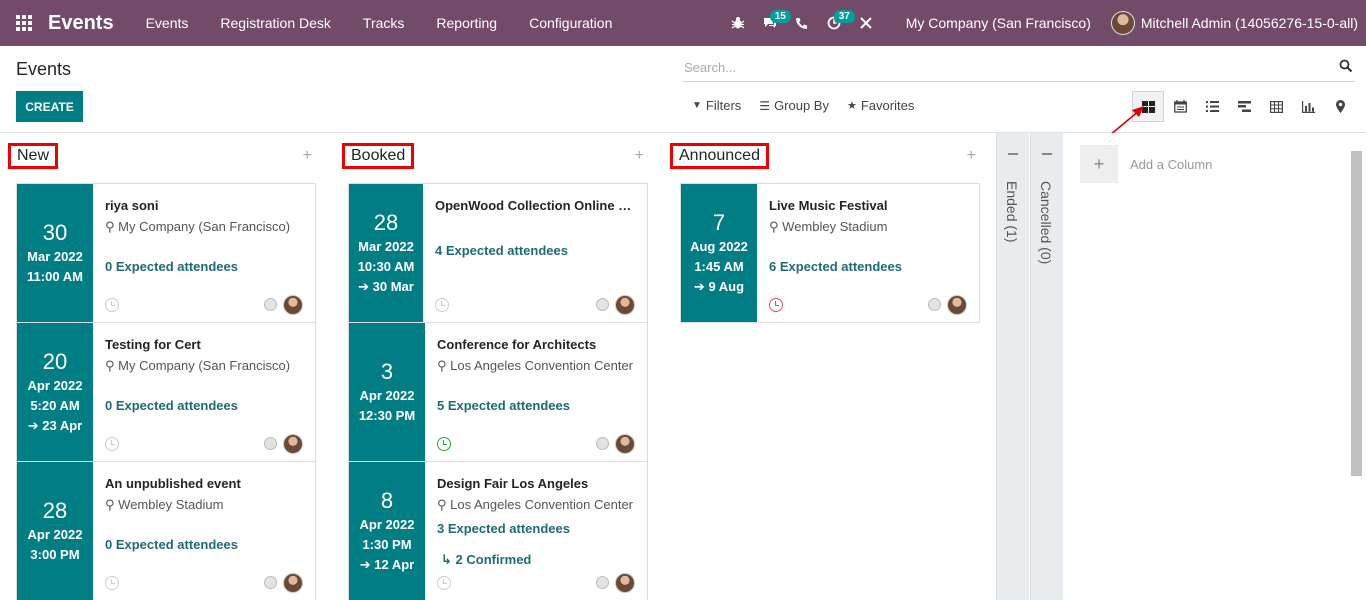  What do you see at coordinates (570, 23) in the screenshot?
I see `menu-configuration: Configuration` at bounding box center [570, 23].